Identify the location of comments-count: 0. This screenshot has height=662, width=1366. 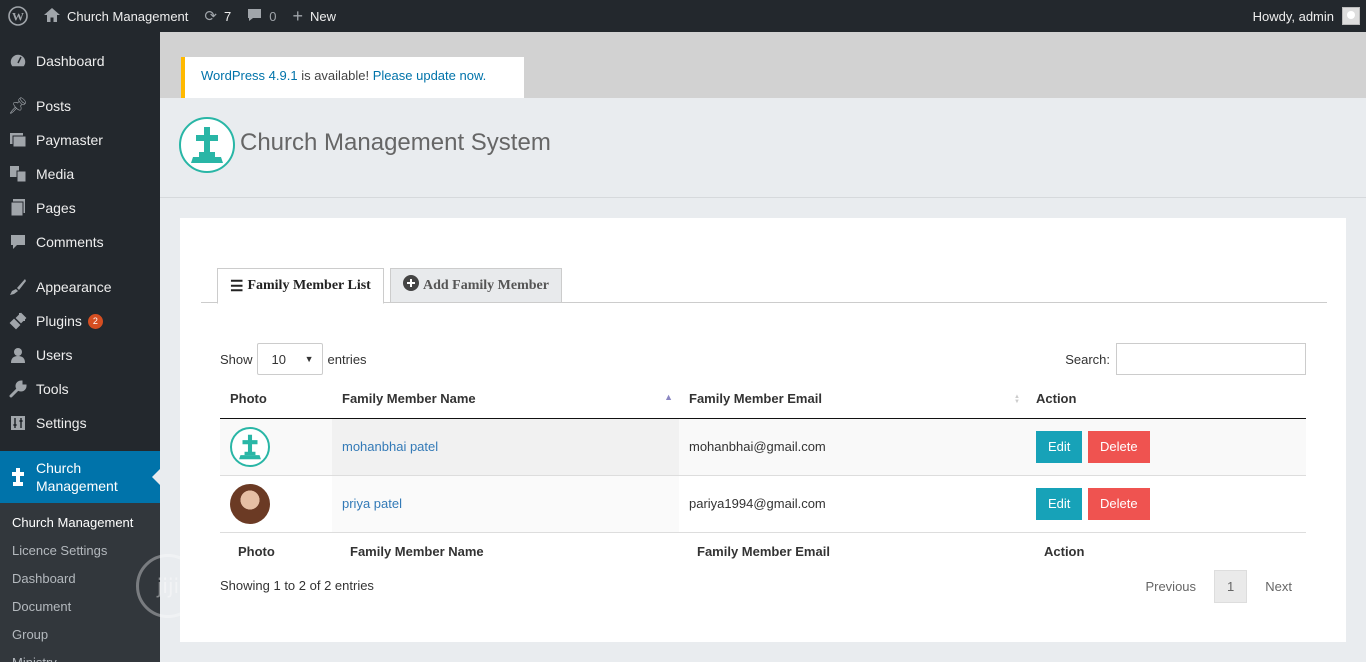
(273, 16).